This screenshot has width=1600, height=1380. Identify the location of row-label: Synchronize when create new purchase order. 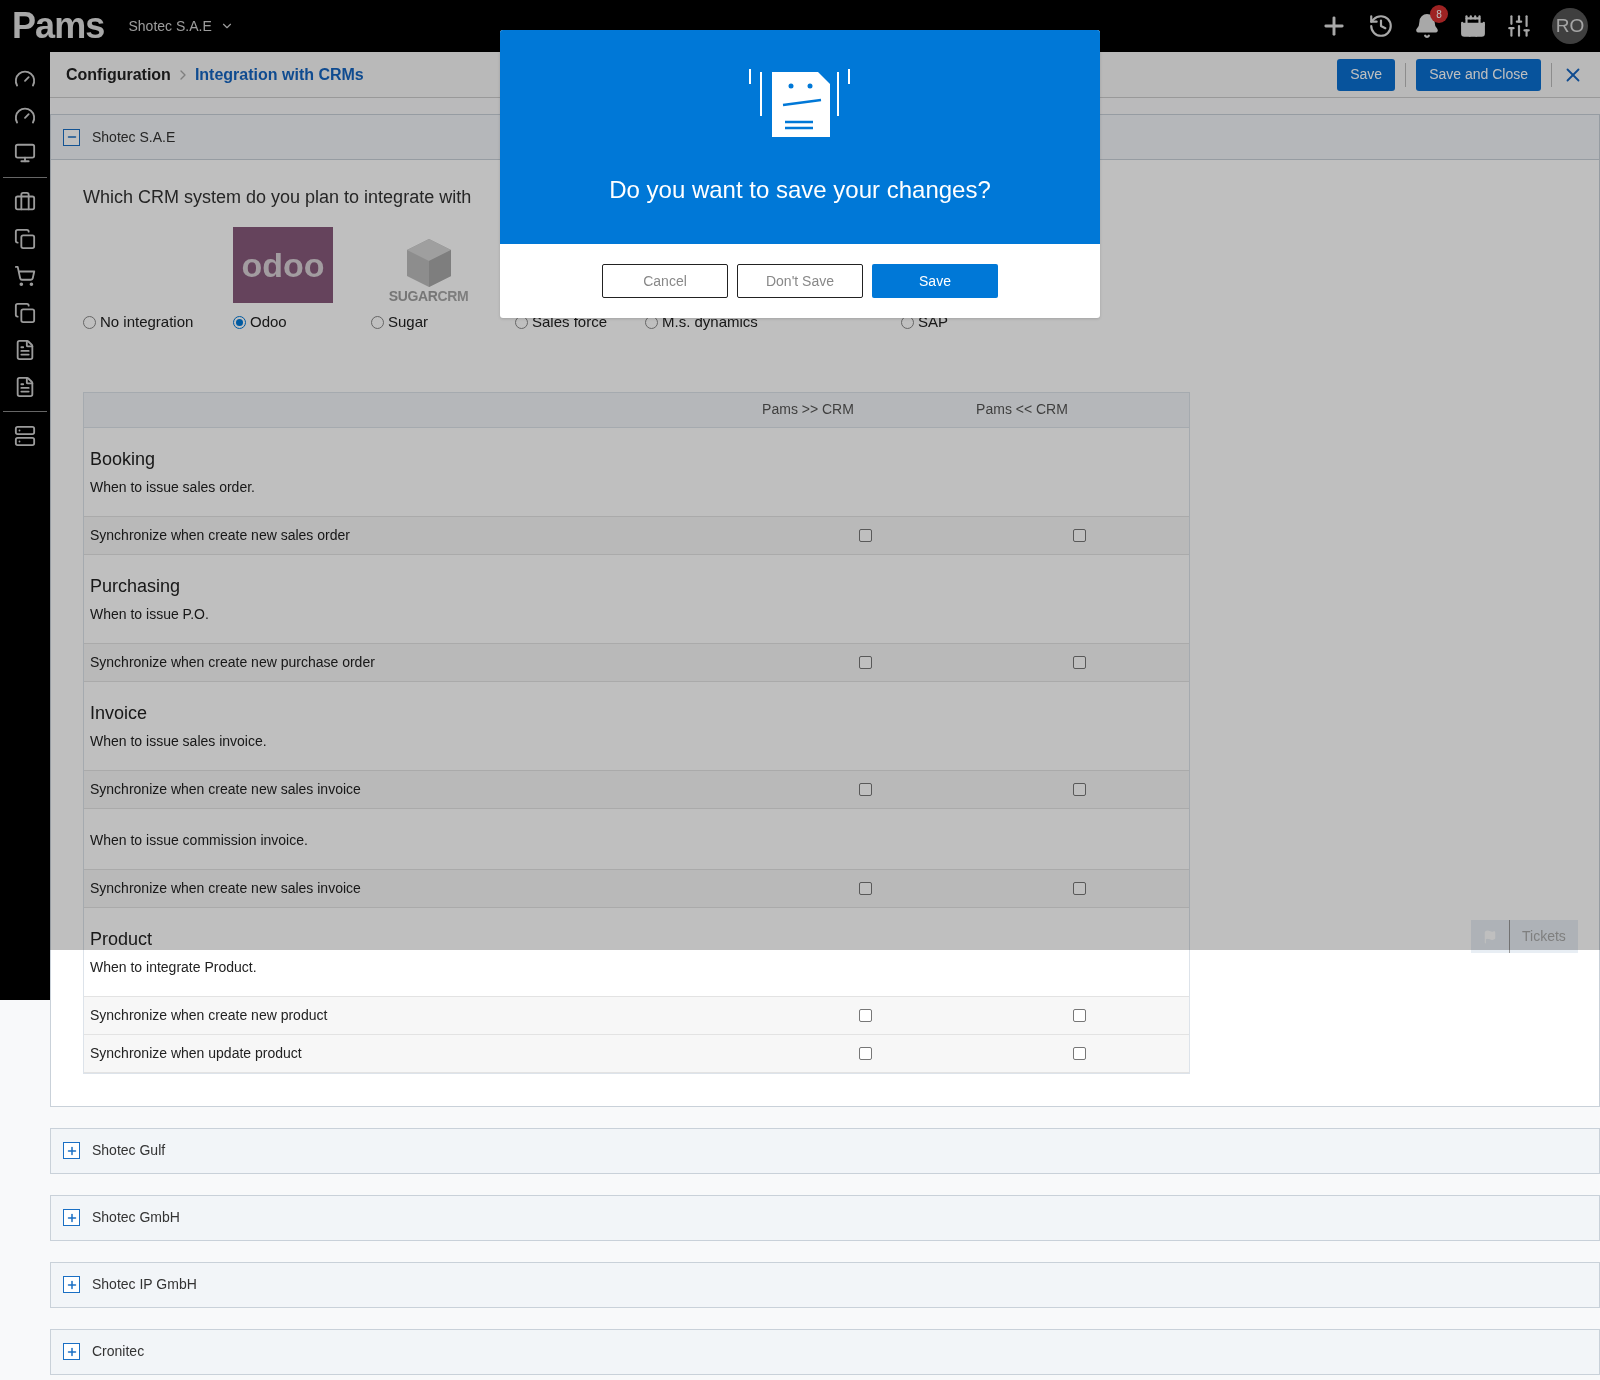
(233, 662).